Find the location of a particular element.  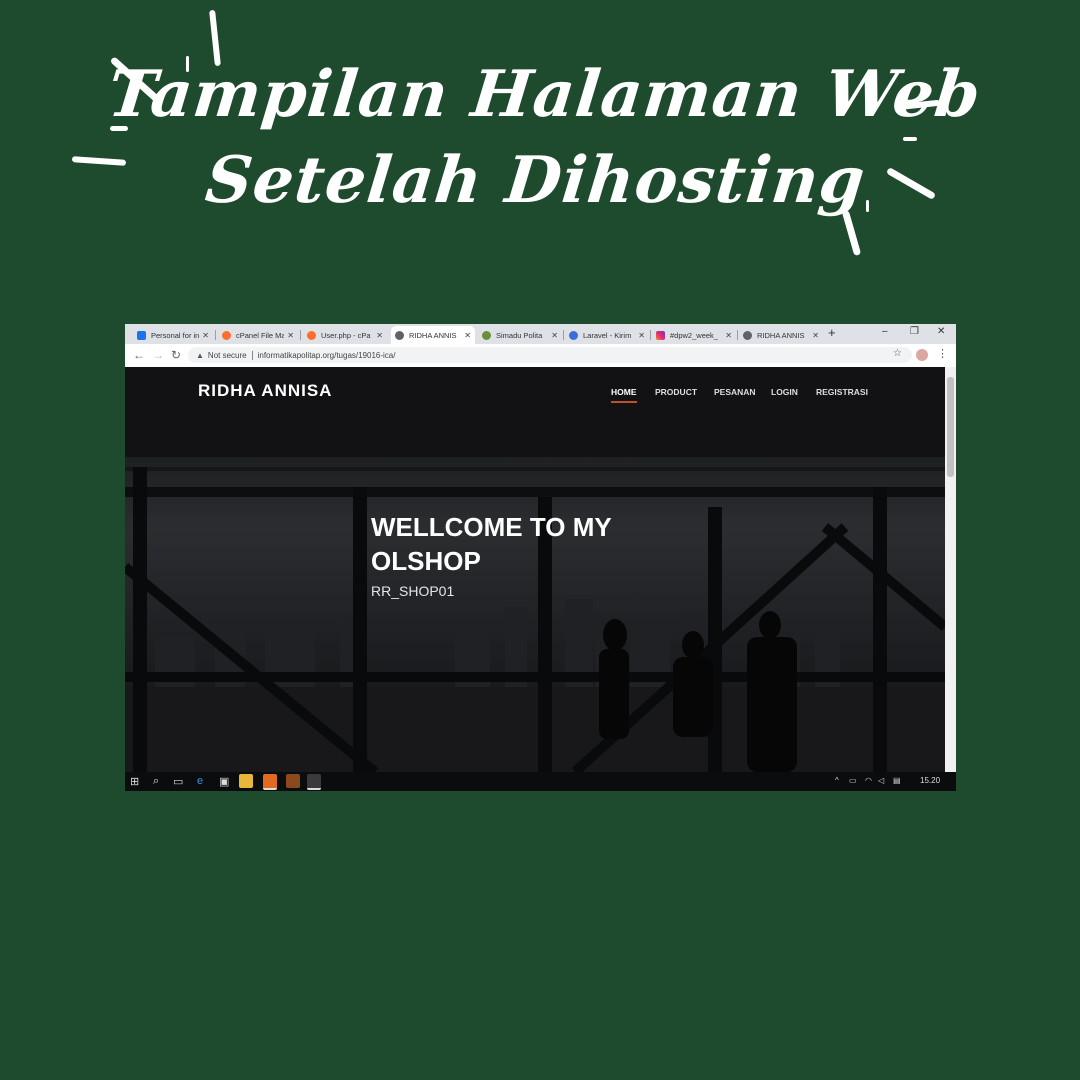

nav-login: LOGIN is located at coordinates (784, 392).